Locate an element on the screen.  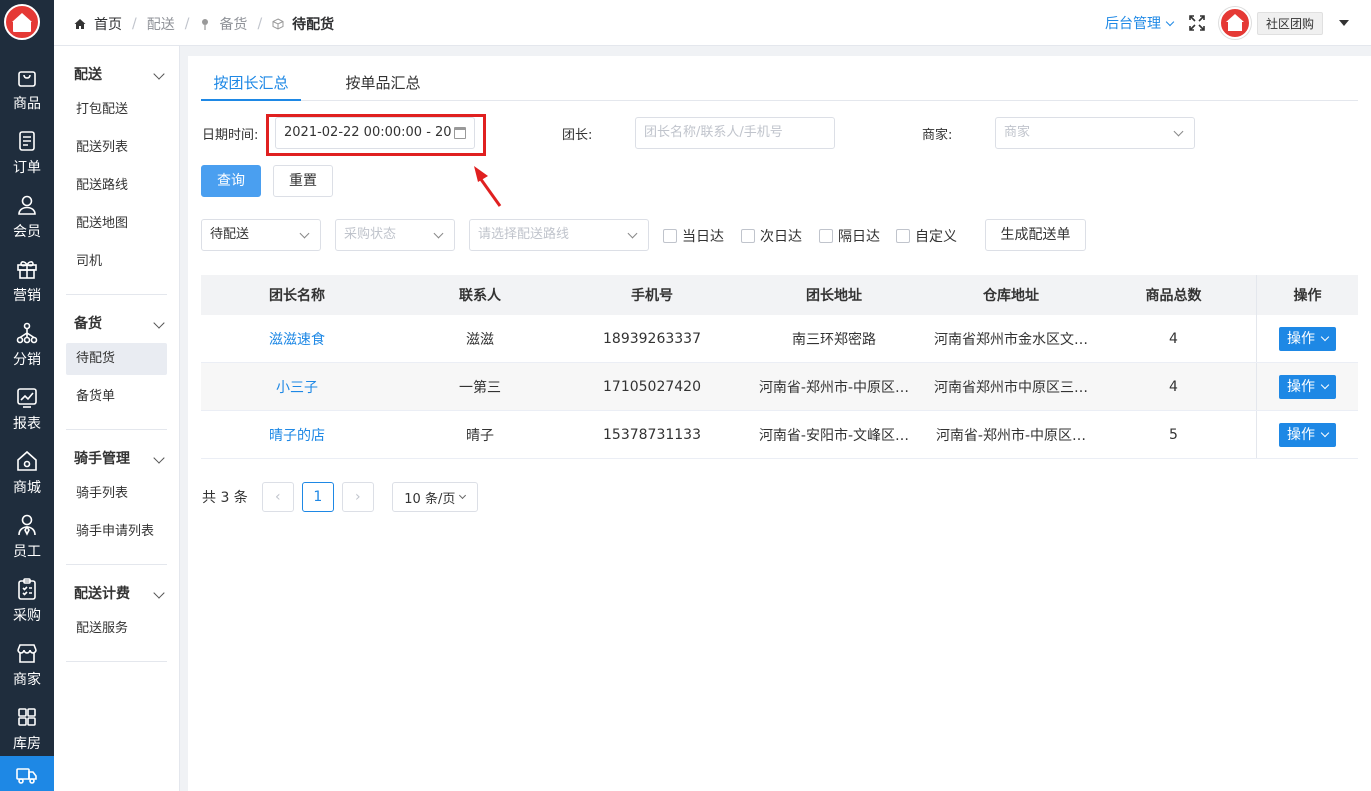
rail-label: 员工 is located at coordinates (27, 552).